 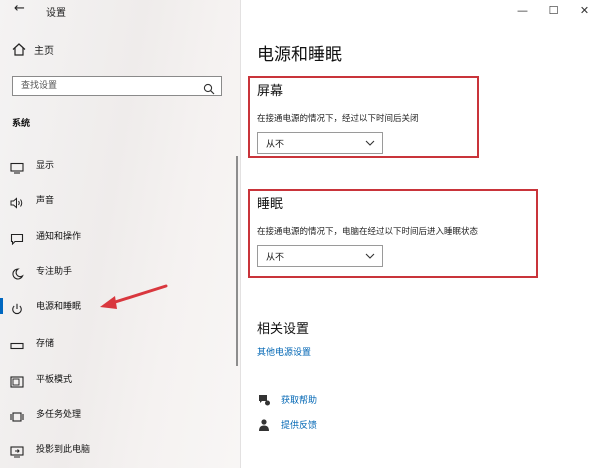 What do you see at coordinates (264, 426) in the screenshot?
I see `feedback-person-icon` at bounding box center [264, 426].